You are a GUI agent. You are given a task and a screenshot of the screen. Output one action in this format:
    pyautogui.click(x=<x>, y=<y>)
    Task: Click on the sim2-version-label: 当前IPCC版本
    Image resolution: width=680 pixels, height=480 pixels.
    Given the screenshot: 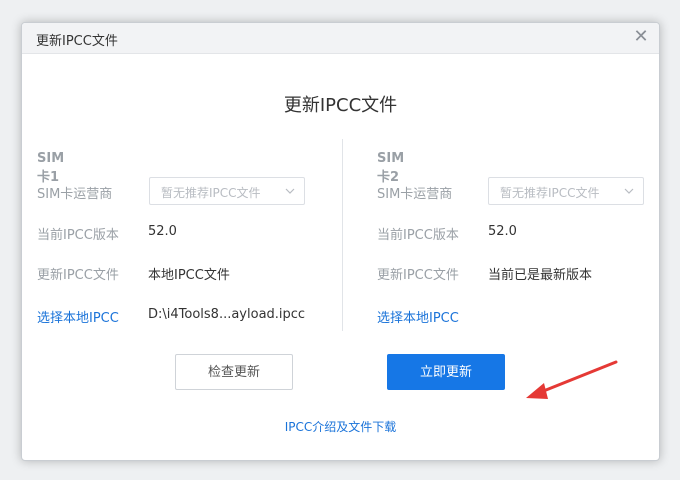 What is the action you would take?
    pyautogui.click(x=418, y=235)
    